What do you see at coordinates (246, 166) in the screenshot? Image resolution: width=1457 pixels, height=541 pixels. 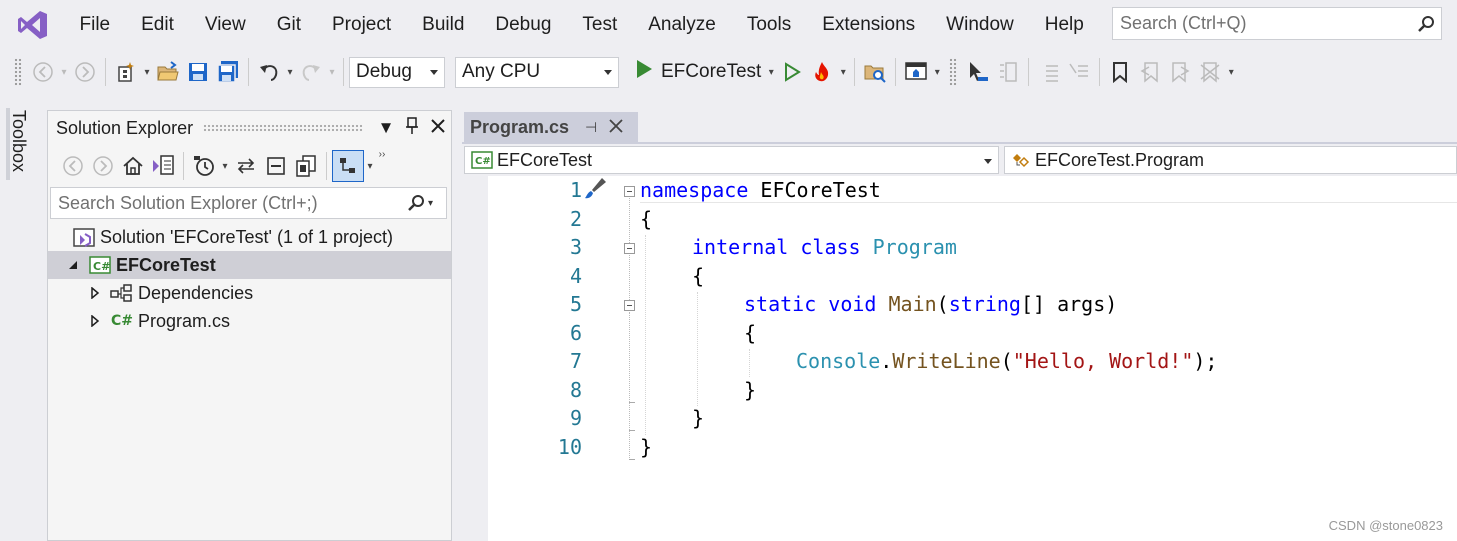 I see `sync-with-active-document-icon` at bounding box center [246, 166].